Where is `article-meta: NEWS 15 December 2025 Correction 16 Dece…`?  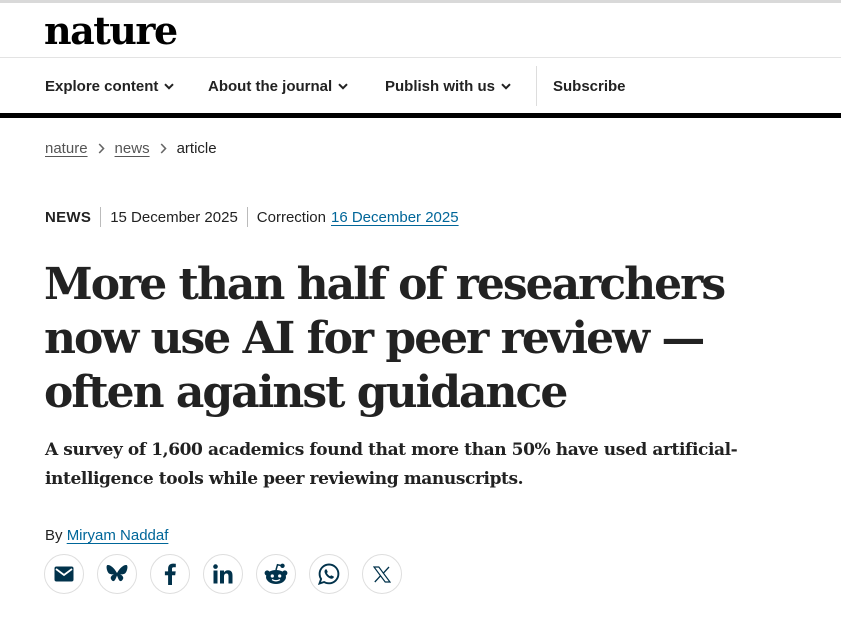
article-meta: NEWS 15 December 2025 Correction 16 Dece… is located at coordinates (252, 217).